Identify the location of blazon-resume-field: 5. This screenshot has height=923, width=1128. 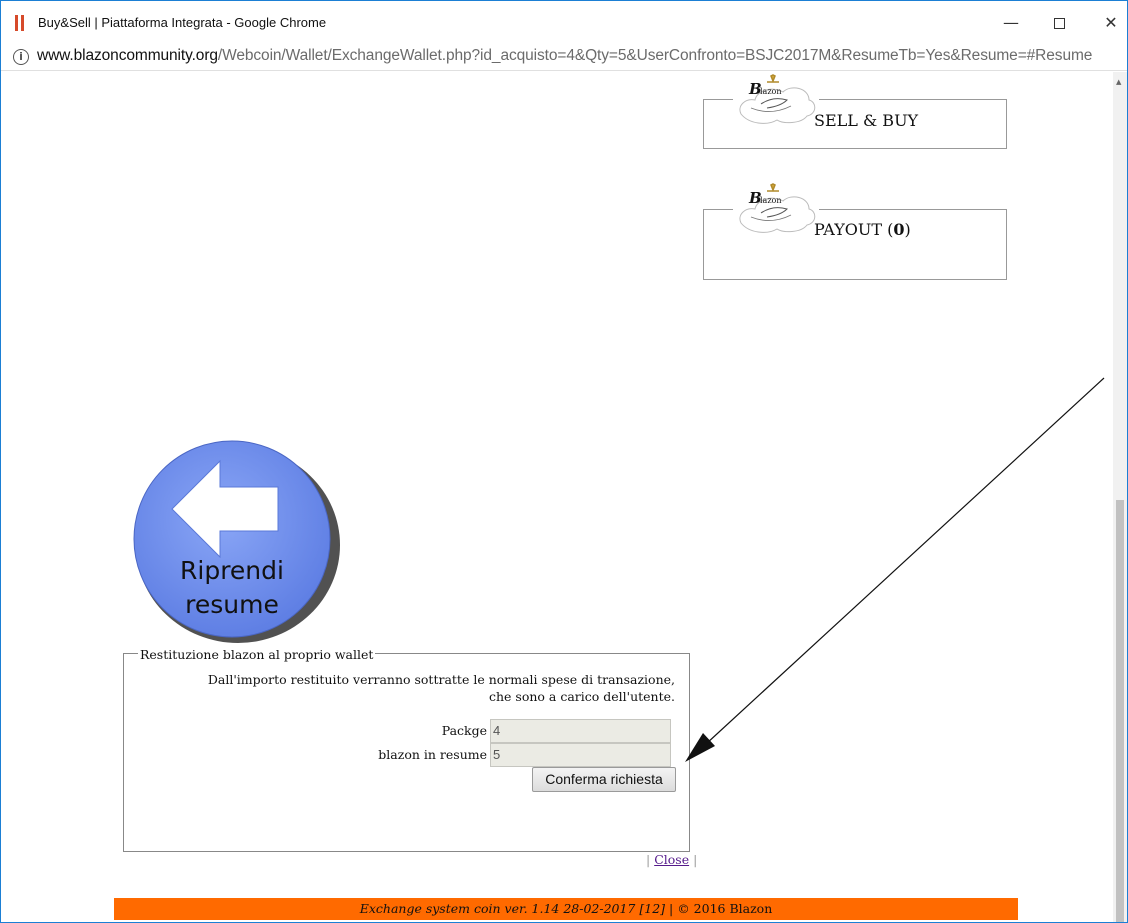
(580, 755).